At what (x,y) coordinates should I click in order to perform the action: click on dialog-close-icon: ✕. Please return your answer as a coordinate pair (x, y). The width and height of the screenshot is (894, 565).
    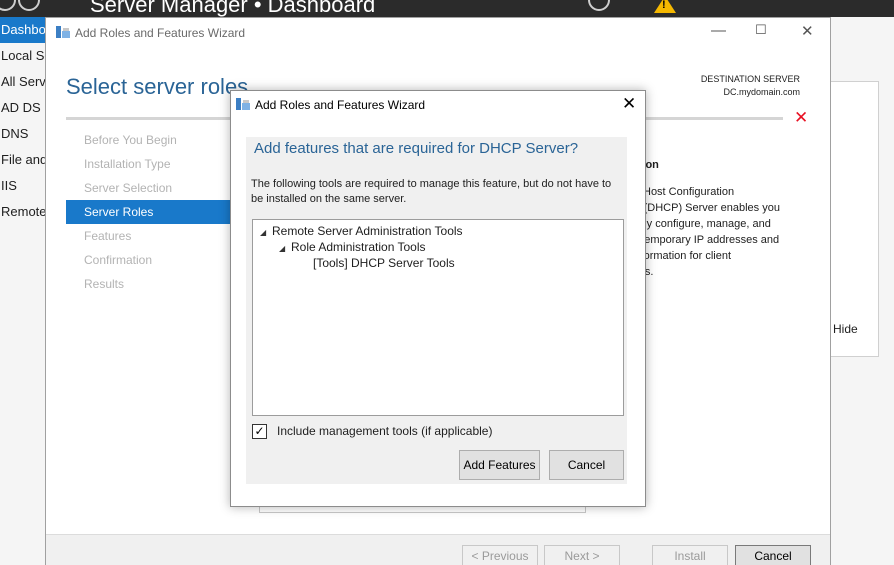
    Looking at the image, I should click on (629, 104).